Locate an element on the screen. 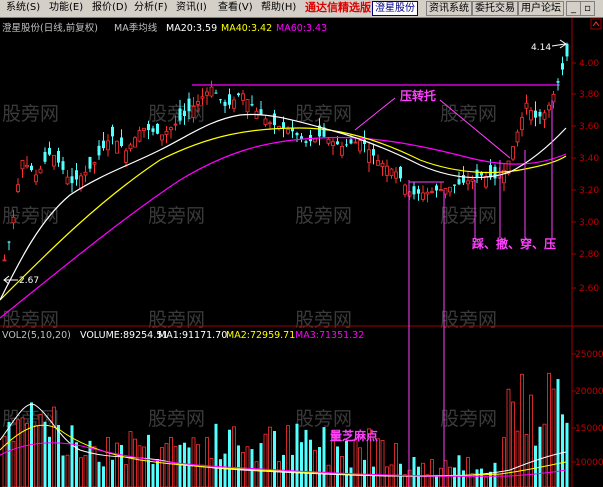  price-y-axis: 4.00 3.80 3.60 3.40 3.20 3.00 2.80 2.60 is located at coordinates (585, 176).